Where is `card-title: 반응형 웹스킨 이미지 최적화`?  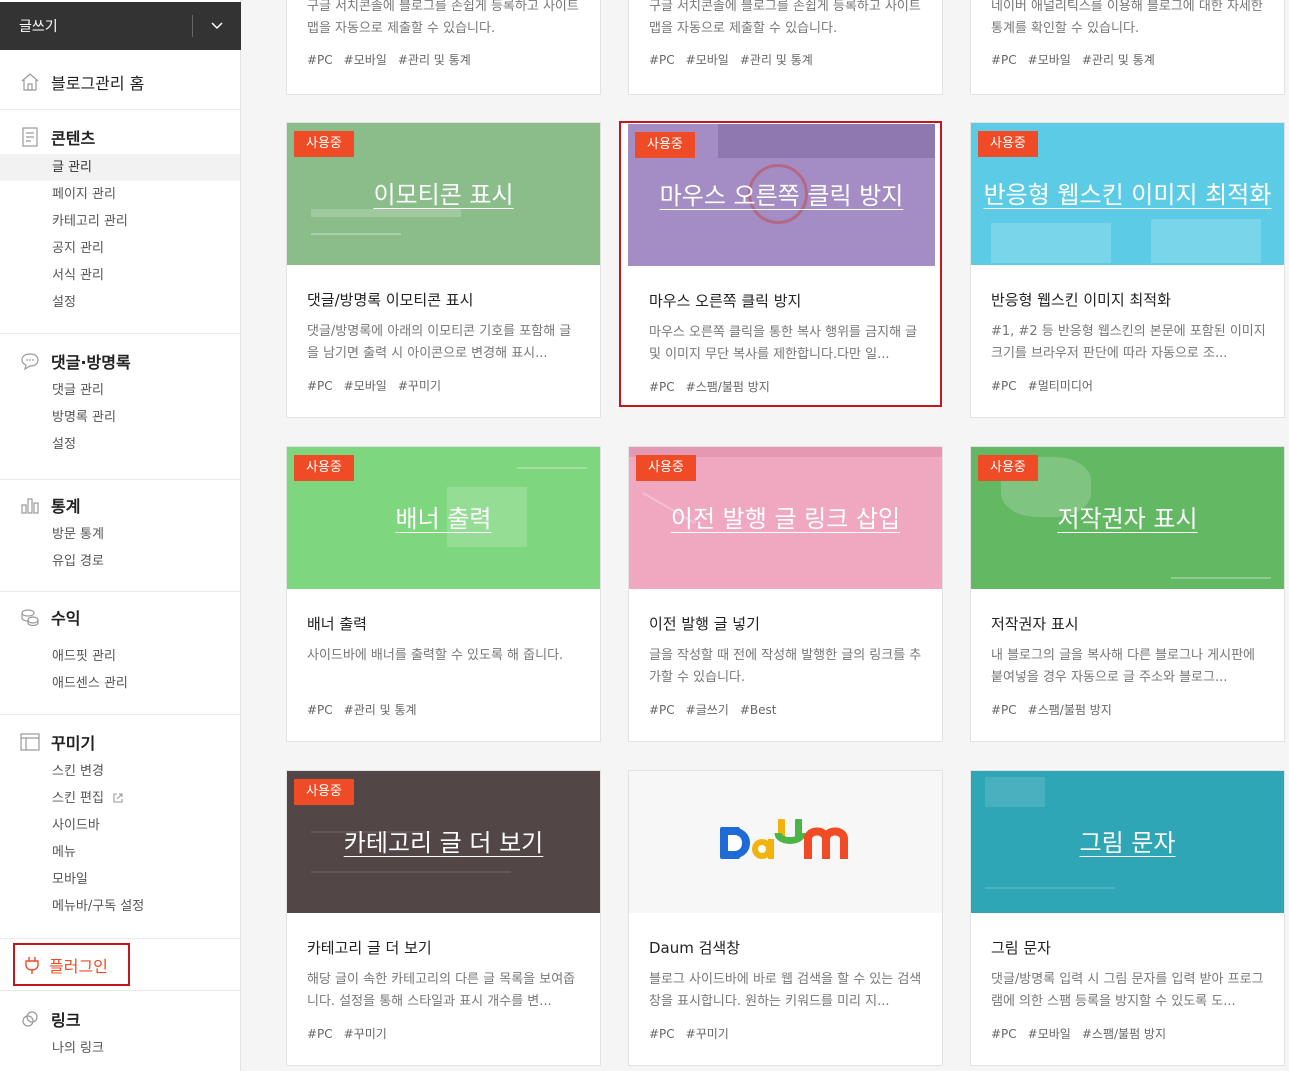
card-title: 반응형 웹스킨 이미지 최적화 is located at coordinates (1081, 300).